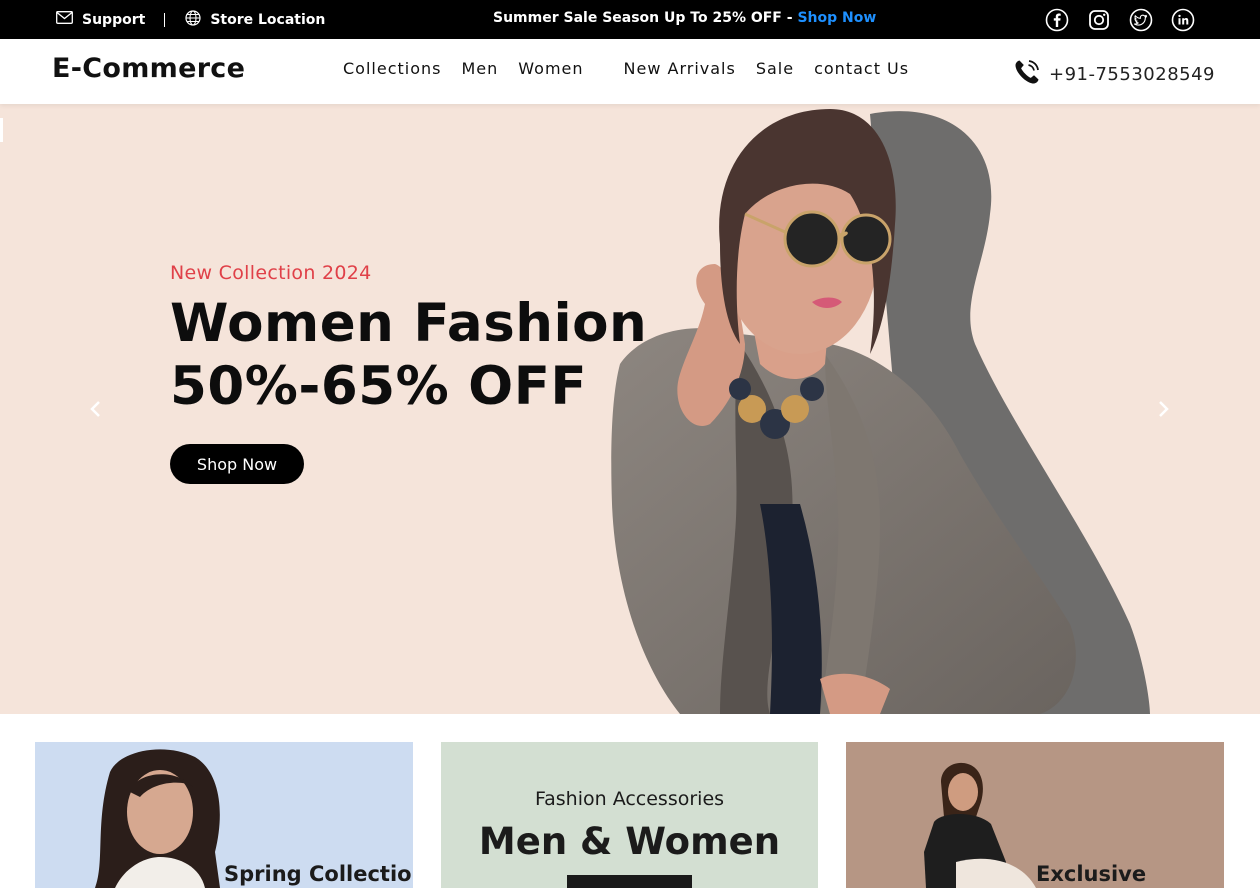  I want to click on exclusive-label: Exclusive, so click(1091, 874).